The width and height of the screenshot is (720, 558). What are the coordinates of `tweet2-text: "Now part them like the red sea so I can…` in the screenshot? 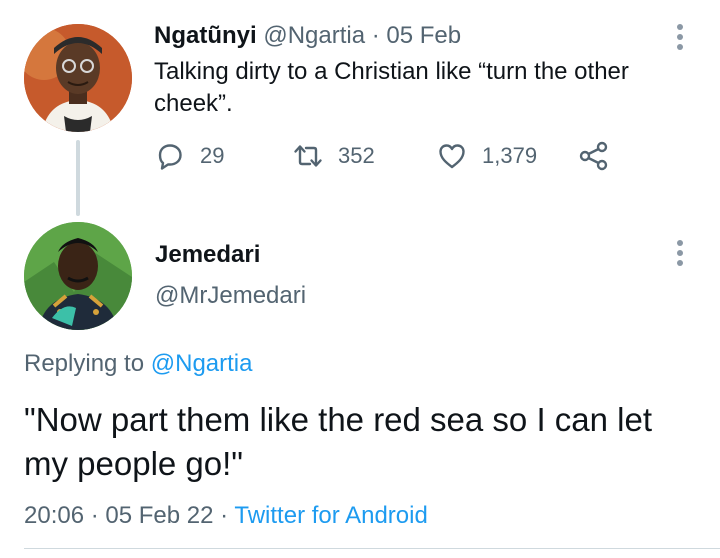 It's located at (338, 441).